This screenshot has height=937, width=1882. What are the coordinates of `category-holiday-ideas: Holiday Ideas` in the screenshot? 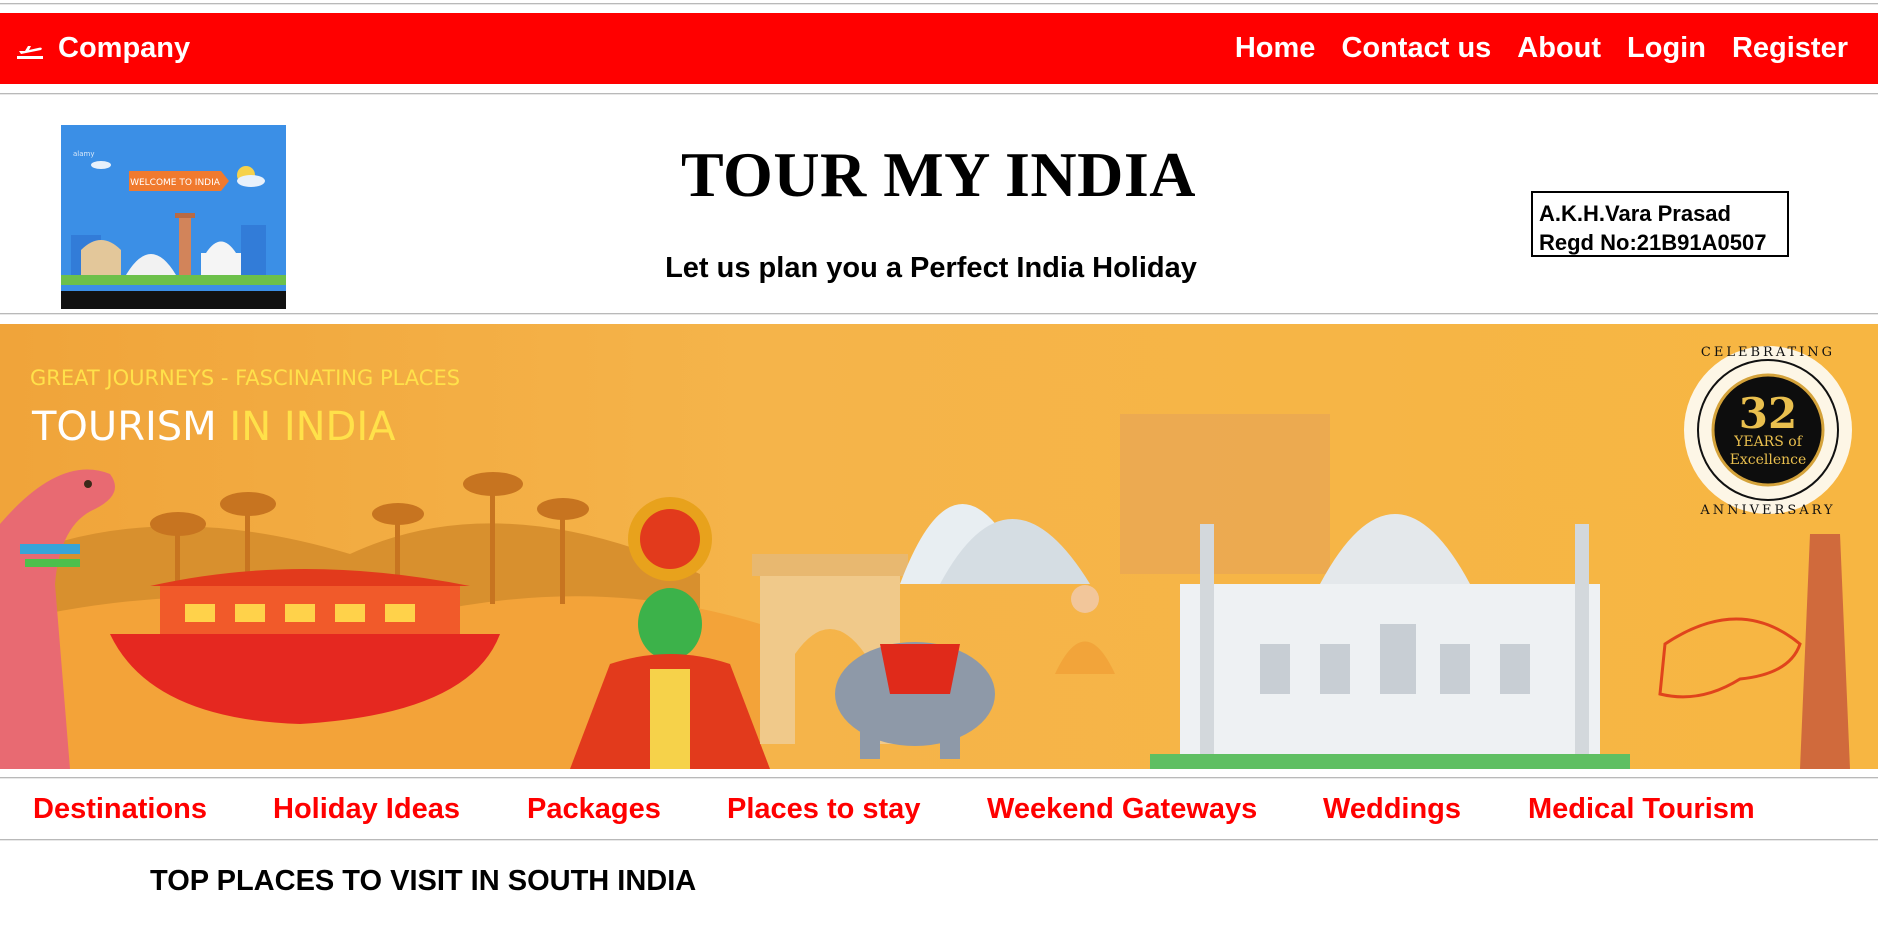 It's located at (366, 809).